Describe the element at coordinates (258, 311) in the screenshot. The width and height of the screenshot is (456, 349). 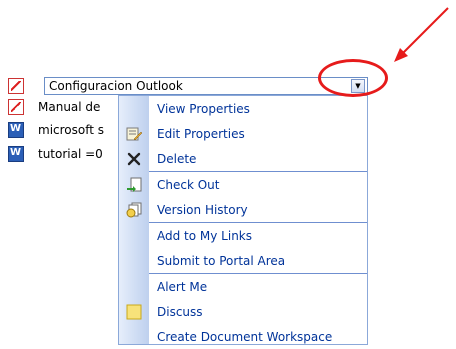
I see `menu-item-discuss: Discuss` at that location.